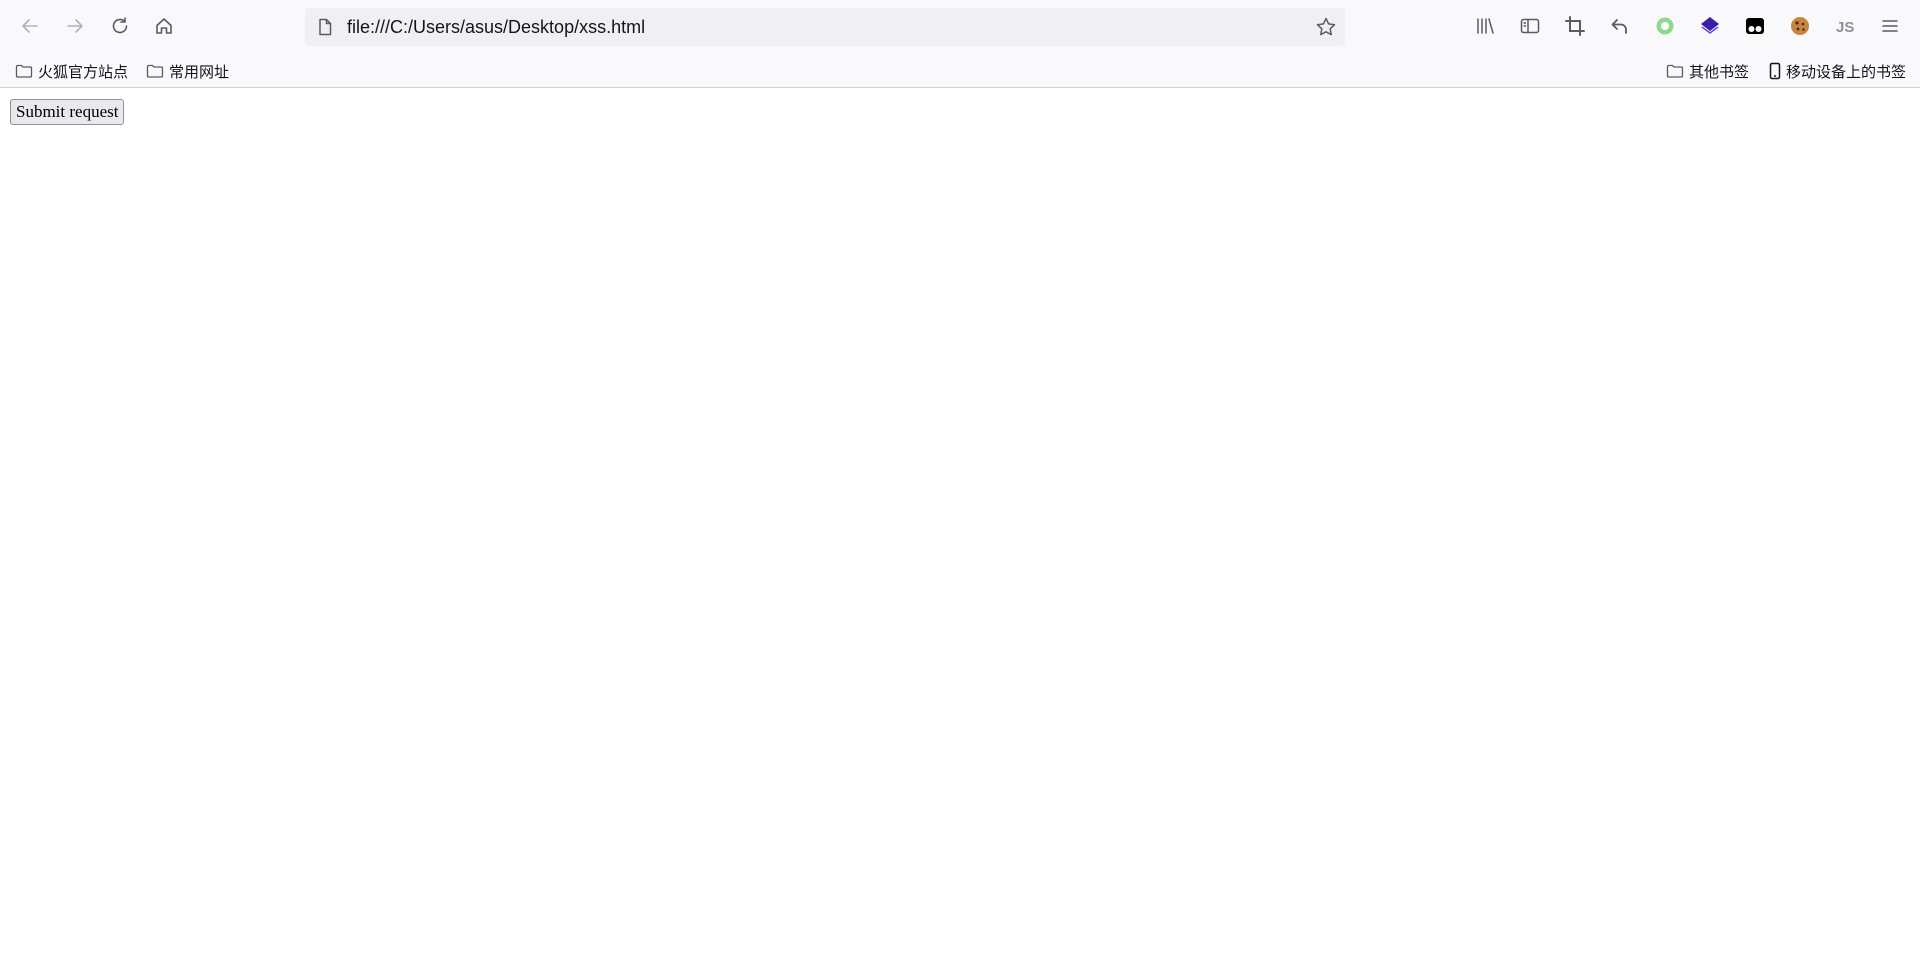  I want to click on bookmark-folder-common-sites: 常用网址, so click(187, 71).